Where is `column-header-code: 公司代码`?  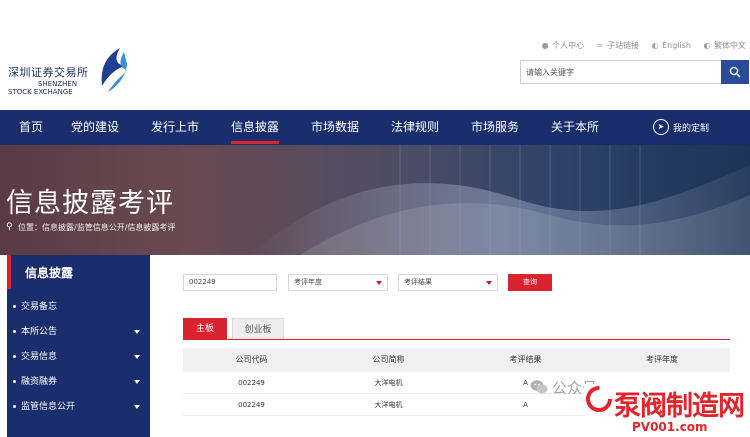 column-header-code: 公司代码 is located at coordinates (251, 359).